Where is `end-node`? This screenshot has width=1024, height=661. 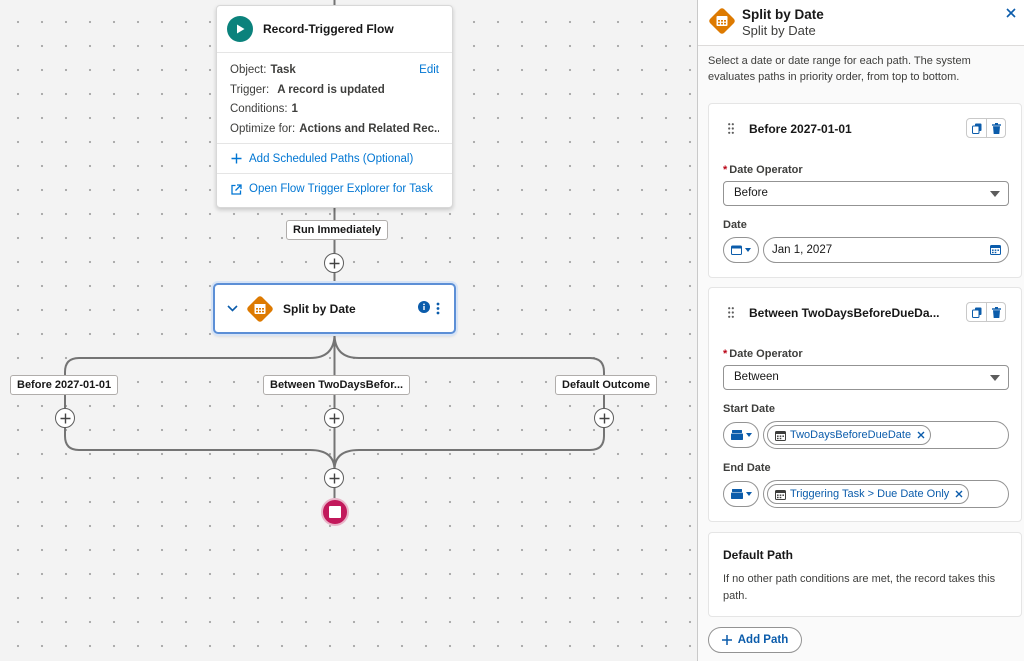
end-node is located at coordinates (335, 512).